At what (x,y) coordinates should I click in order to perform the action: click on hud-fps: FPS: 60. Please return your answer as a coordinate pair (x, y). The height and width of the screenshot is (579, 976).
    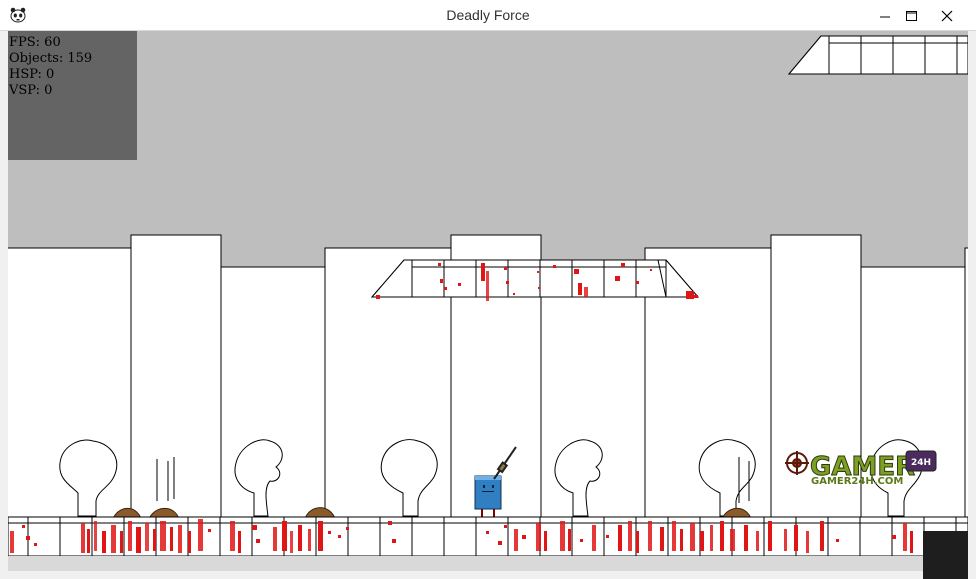
    Looking at the image, I should click on (35, 42).